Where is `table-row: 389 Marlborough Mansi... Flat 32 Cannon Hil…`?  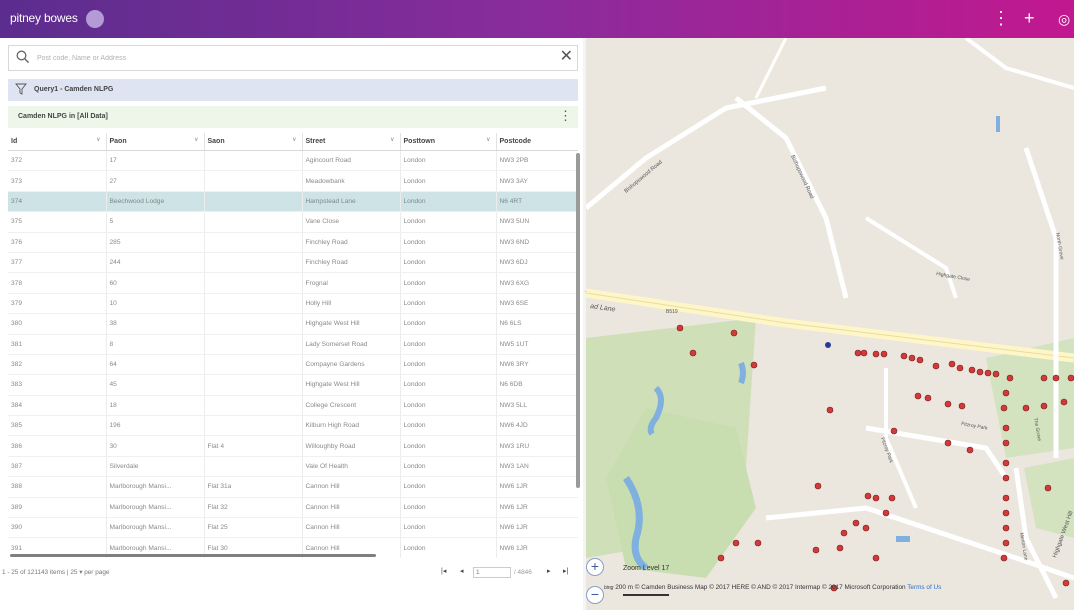
table-row: 389 Marlborough Mansi... Flat 32 Cannon Hil… is located at coordinates (293, 508).